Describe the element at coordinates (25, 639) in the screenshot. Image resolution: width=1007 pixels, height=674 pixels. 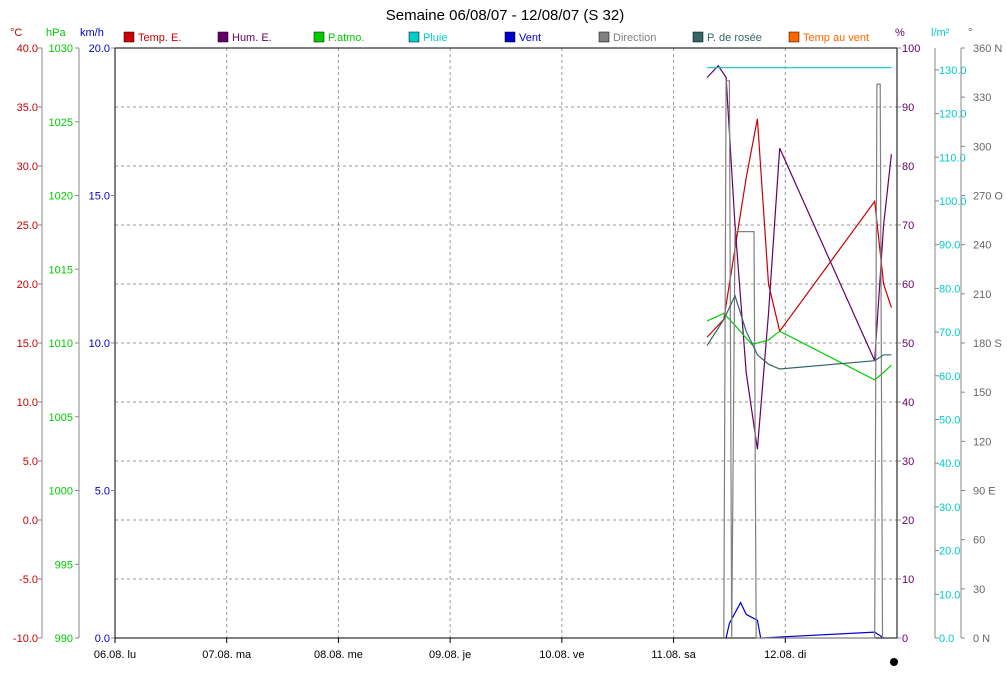
I see `axis-label-temperature-10: -10.0` at that location.